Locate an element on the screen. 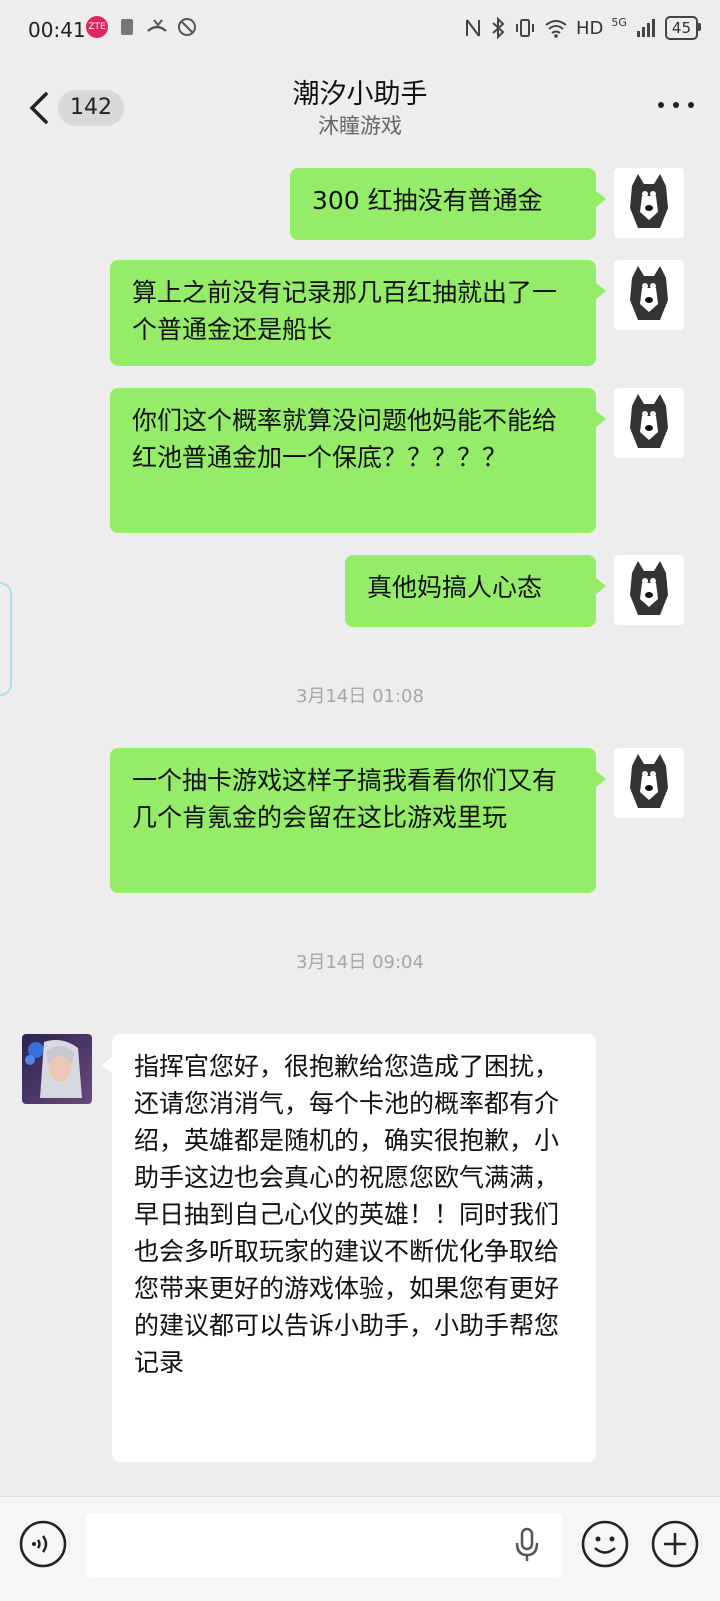 Image resolution: width=720 pixels, height=1601 pixels. assistant-avatar is located at coordinates (57, 1069).